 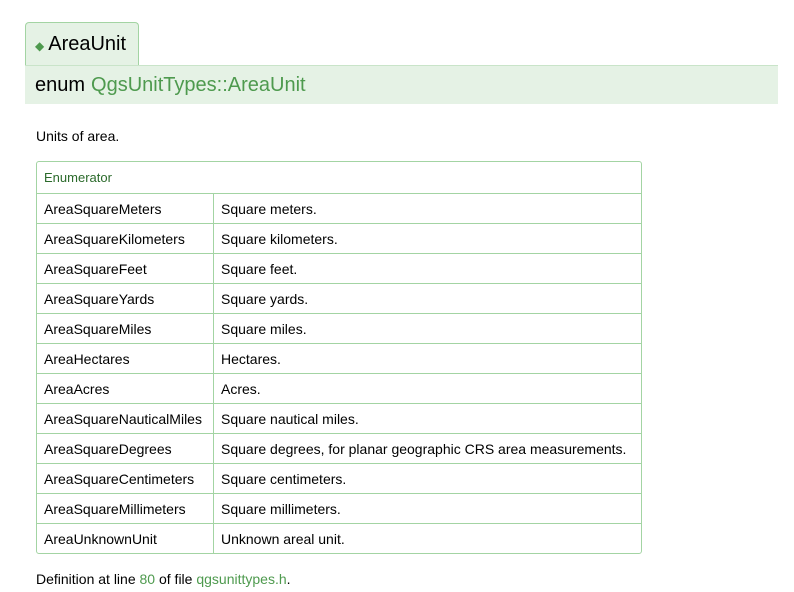 What do you see at coordinates (125, 508) in the screenshot?
I see `enumerator-name: AreaSquareMillimeters` at bounding box center [125, 508].